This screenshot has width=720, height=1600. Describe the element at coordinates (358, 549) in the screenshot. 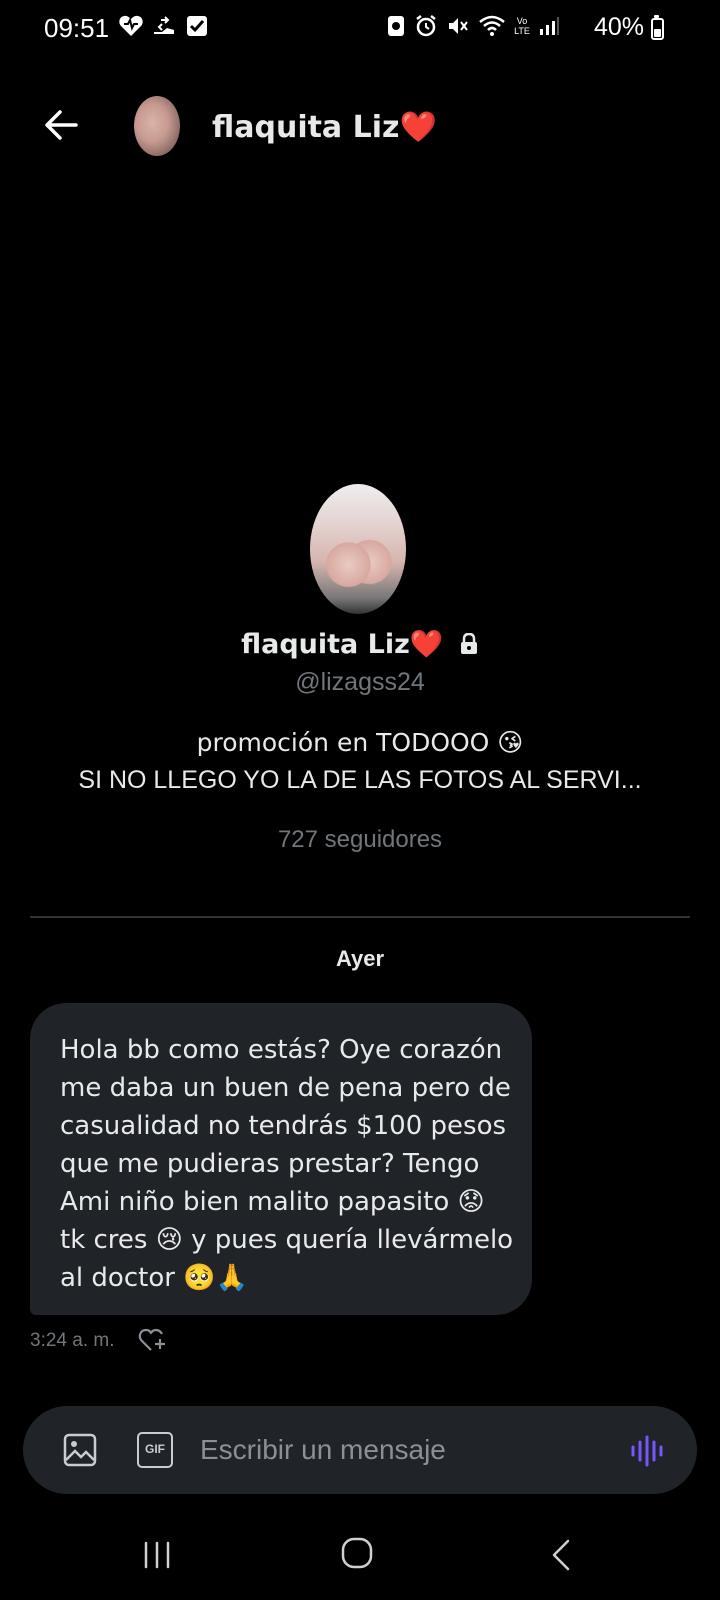

I see `profile-avatar` at that location.